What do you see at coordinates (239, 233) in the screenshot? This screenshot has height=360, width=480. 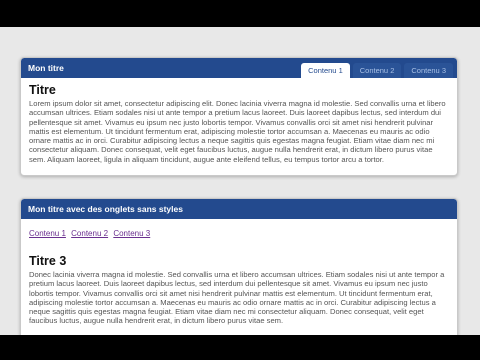 I see `unstyled-tab-links: Contenu 1 Contenu 2 Contenu 3` at bounding box center [239, 233].